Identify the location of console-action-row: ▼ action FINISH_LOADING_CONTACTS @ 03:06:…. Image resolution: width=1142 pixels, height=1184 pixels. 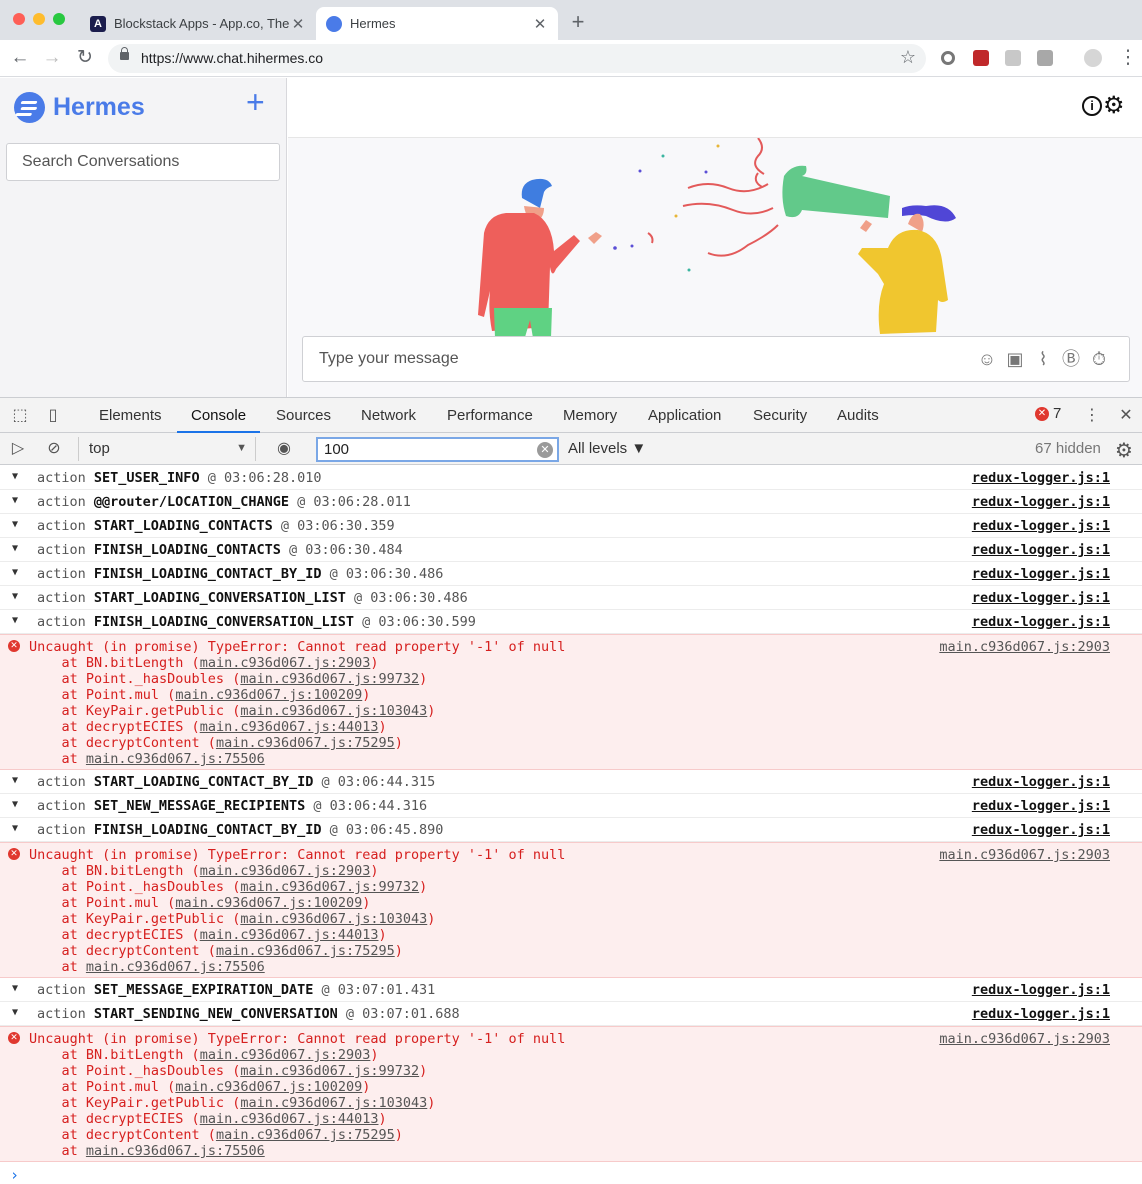
(571, 550).